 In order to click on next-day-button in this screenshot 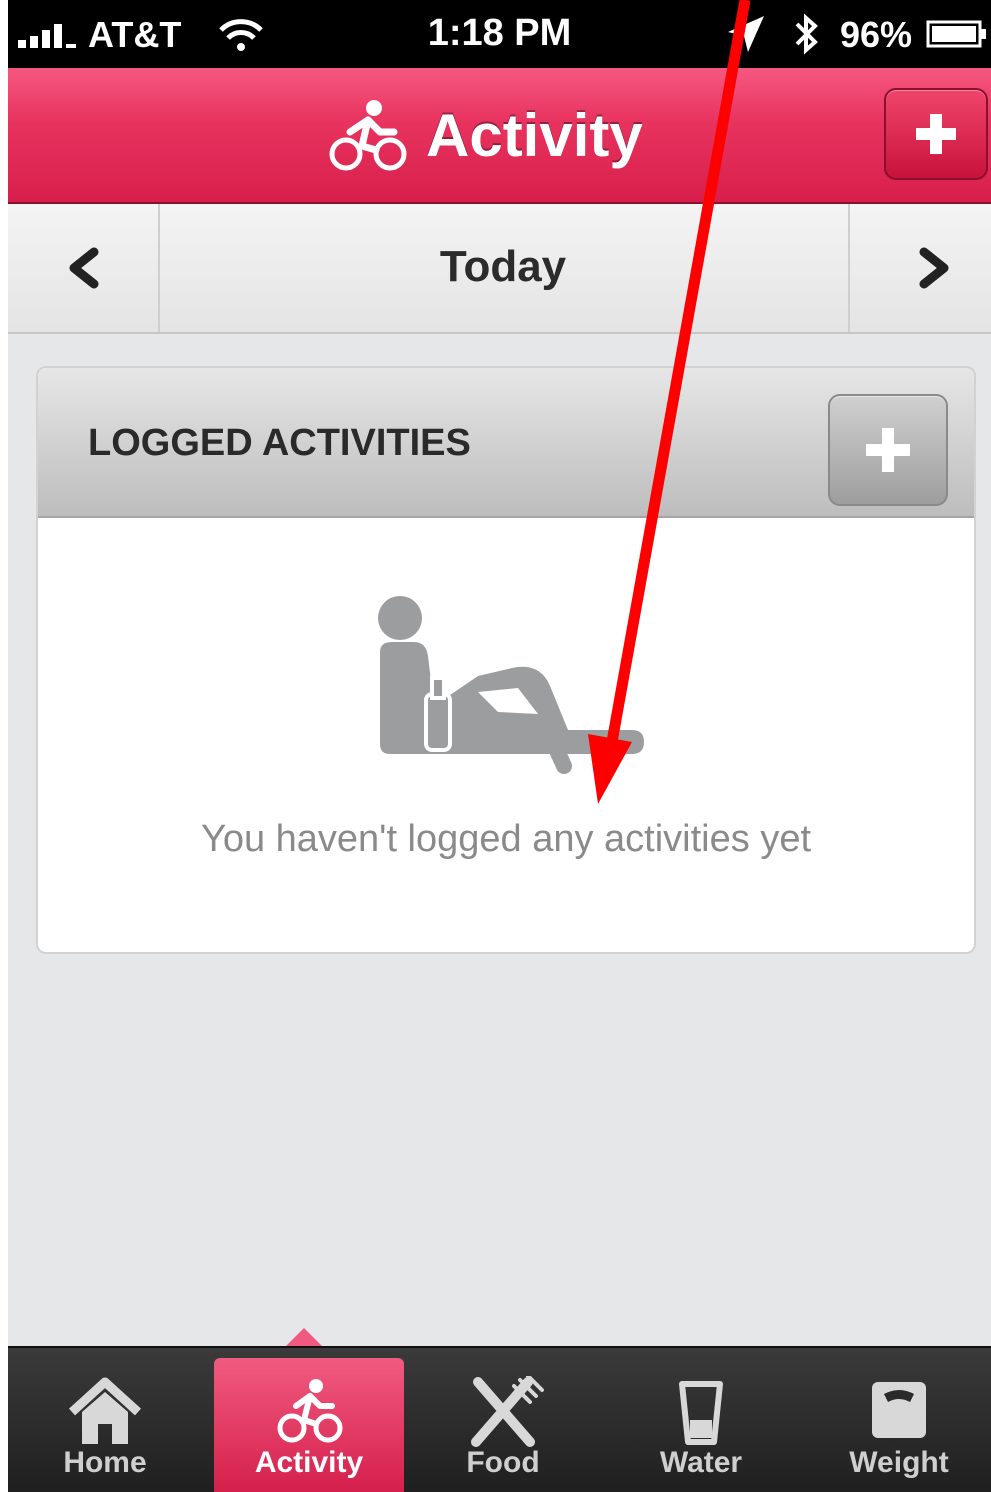, I will do `click(919, 268)`.